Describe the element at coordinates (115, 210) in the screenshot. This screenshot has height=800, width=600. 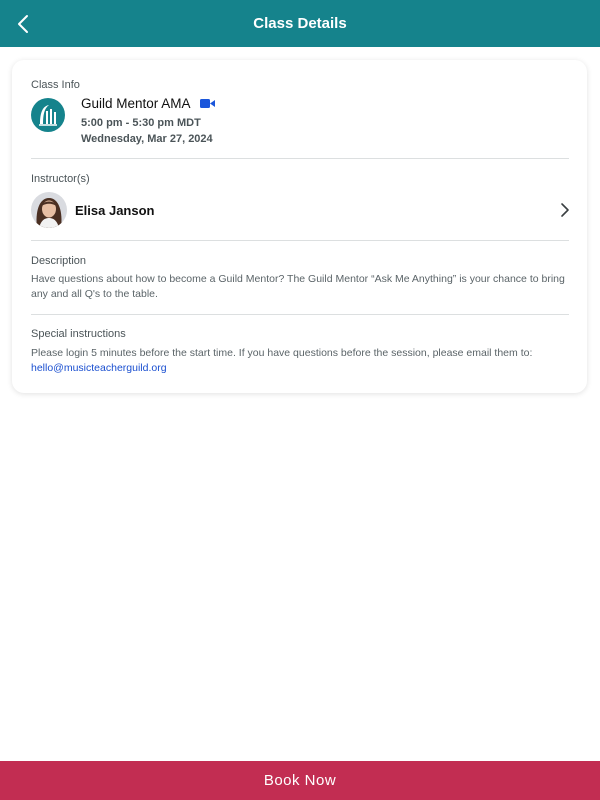
I see `instructor-name: Elisa Janson` at that location.